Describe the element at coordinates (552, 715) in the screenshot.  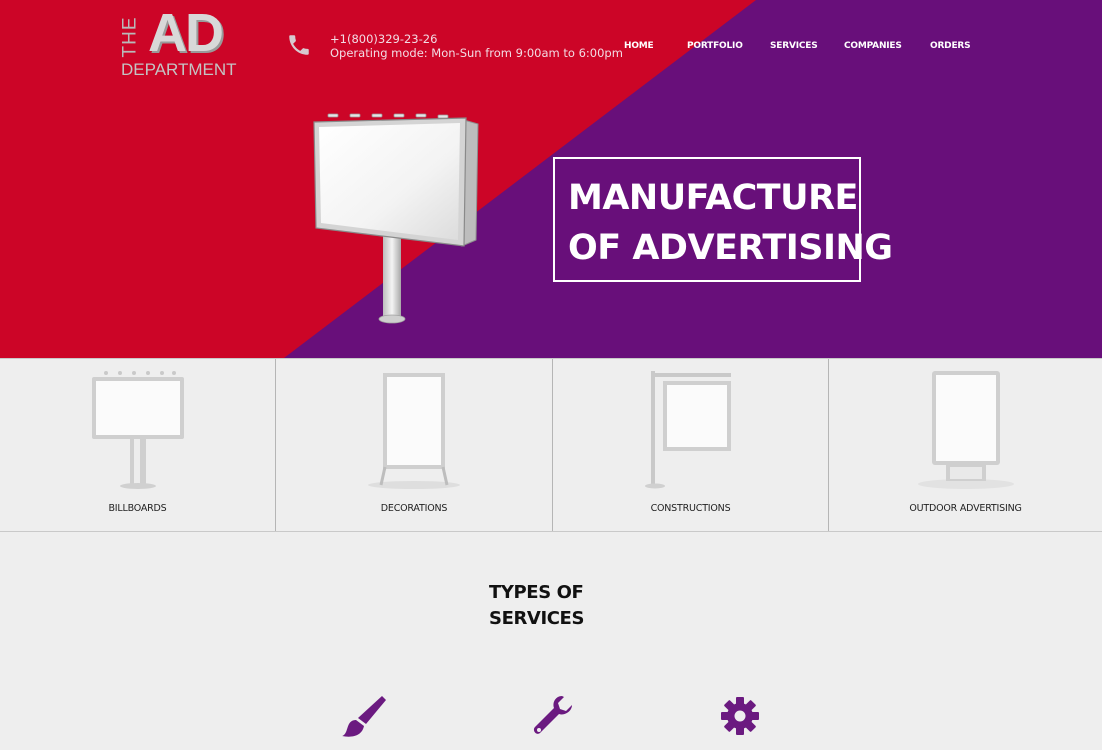
I see `wrench-icon` at that location.